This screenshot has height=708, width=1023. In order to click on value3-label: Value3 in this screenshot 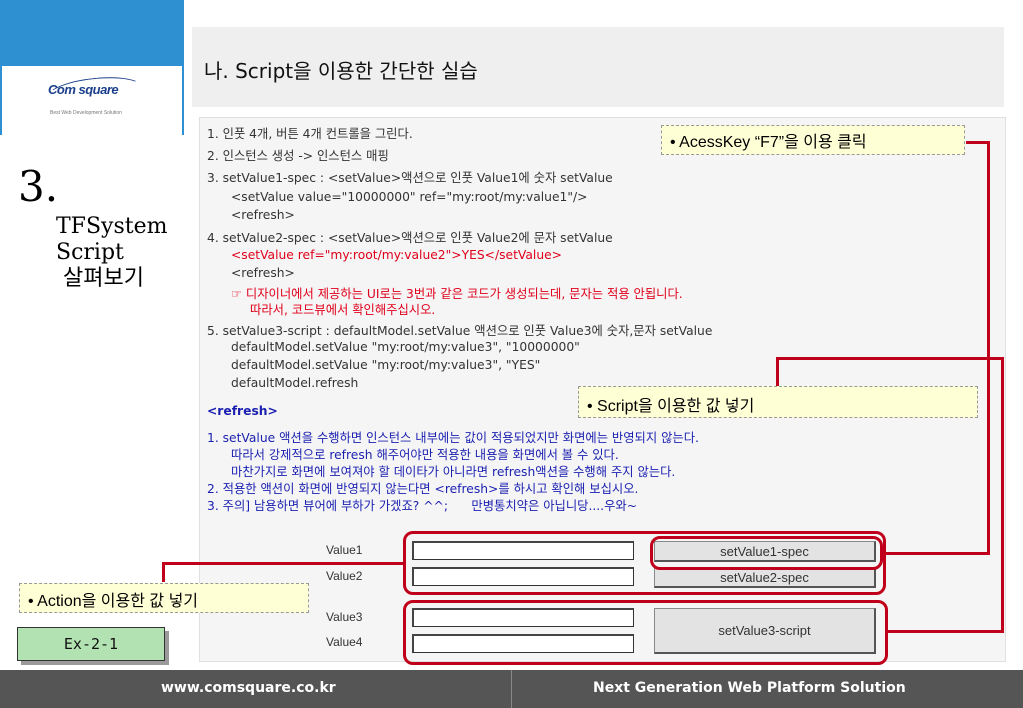, I will do `click(344, 617)`.